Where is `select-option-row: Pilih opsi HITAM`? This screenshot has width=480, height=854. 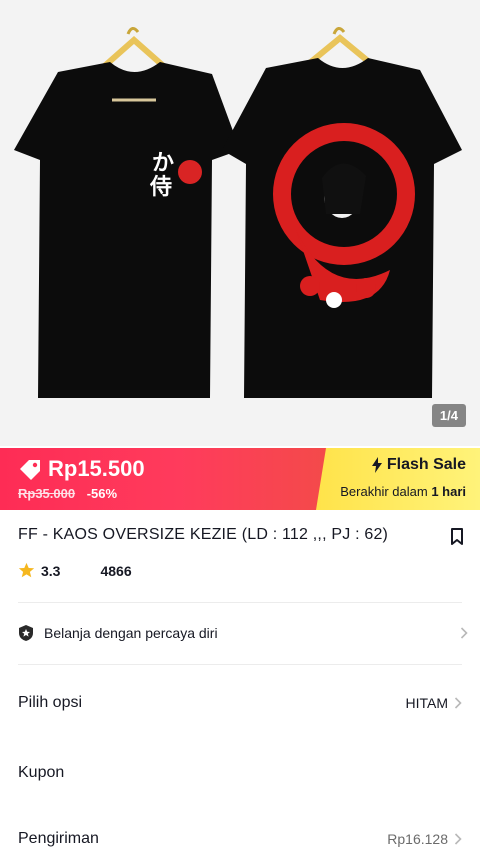
select-option-row: Pilih opsi HITAM is located at coordinates (240, 703).